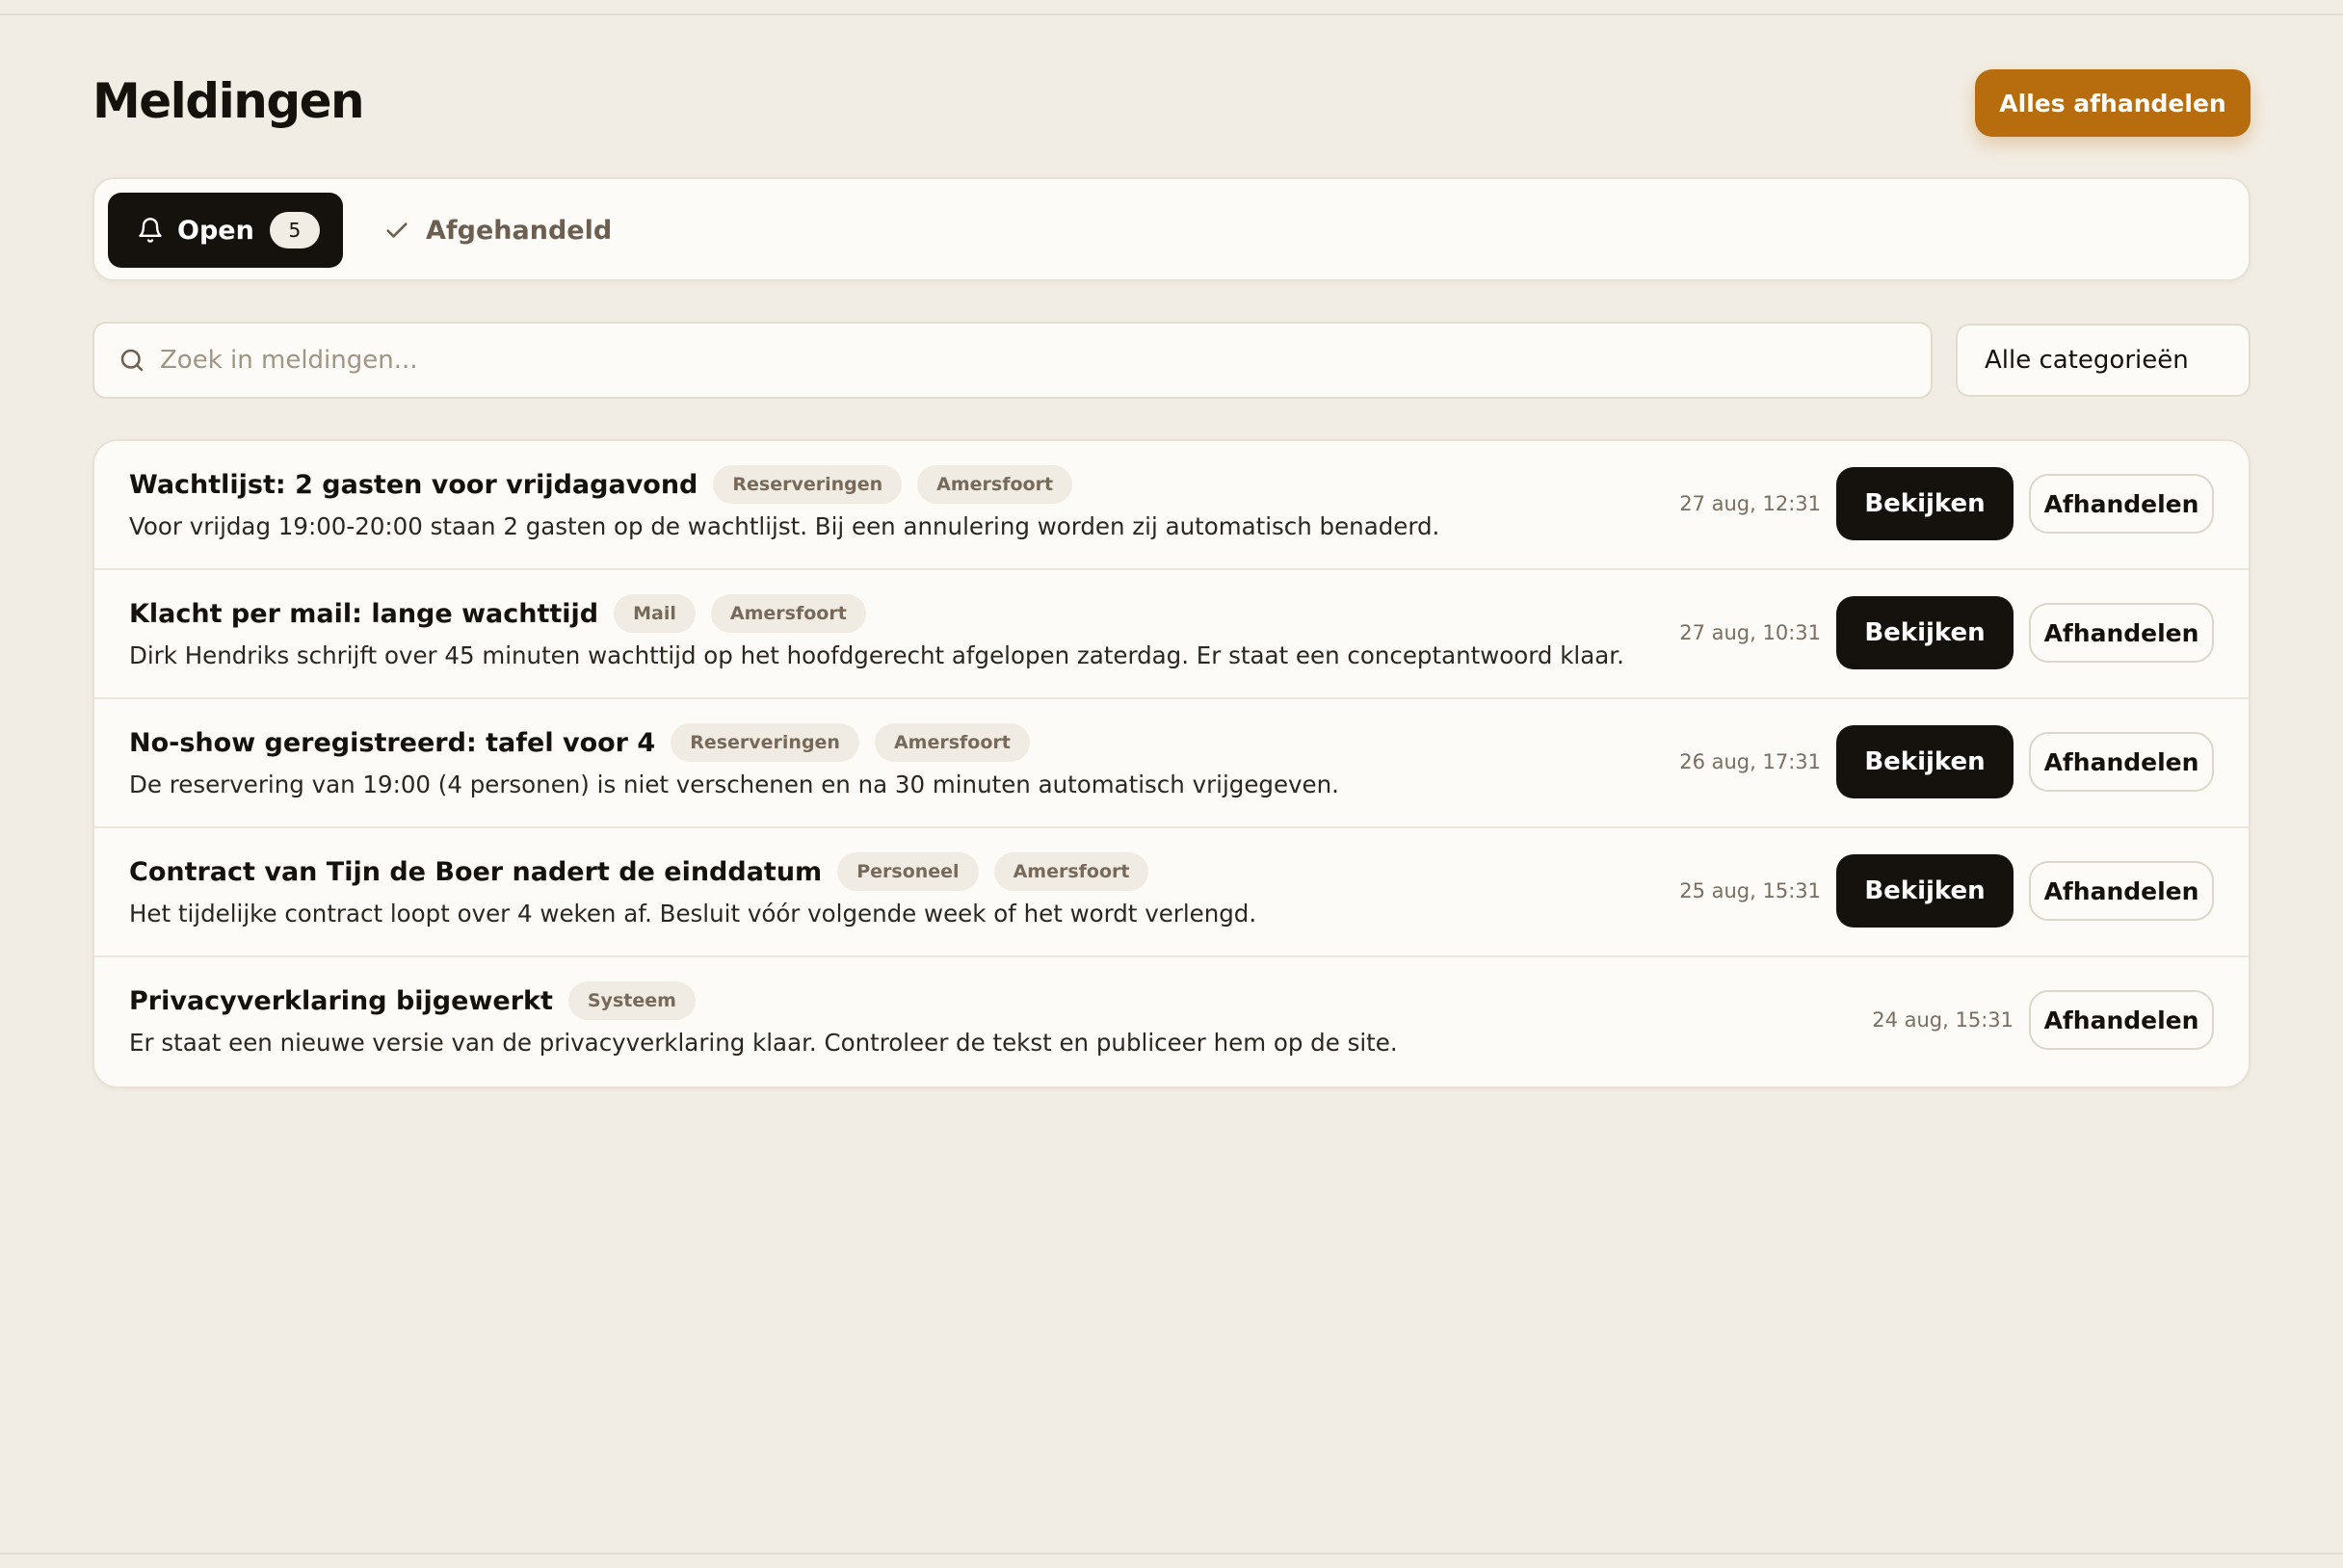 The height and width of the screenshot is (1568, 2343). I want to click on search-bar, so click(1012, 360).